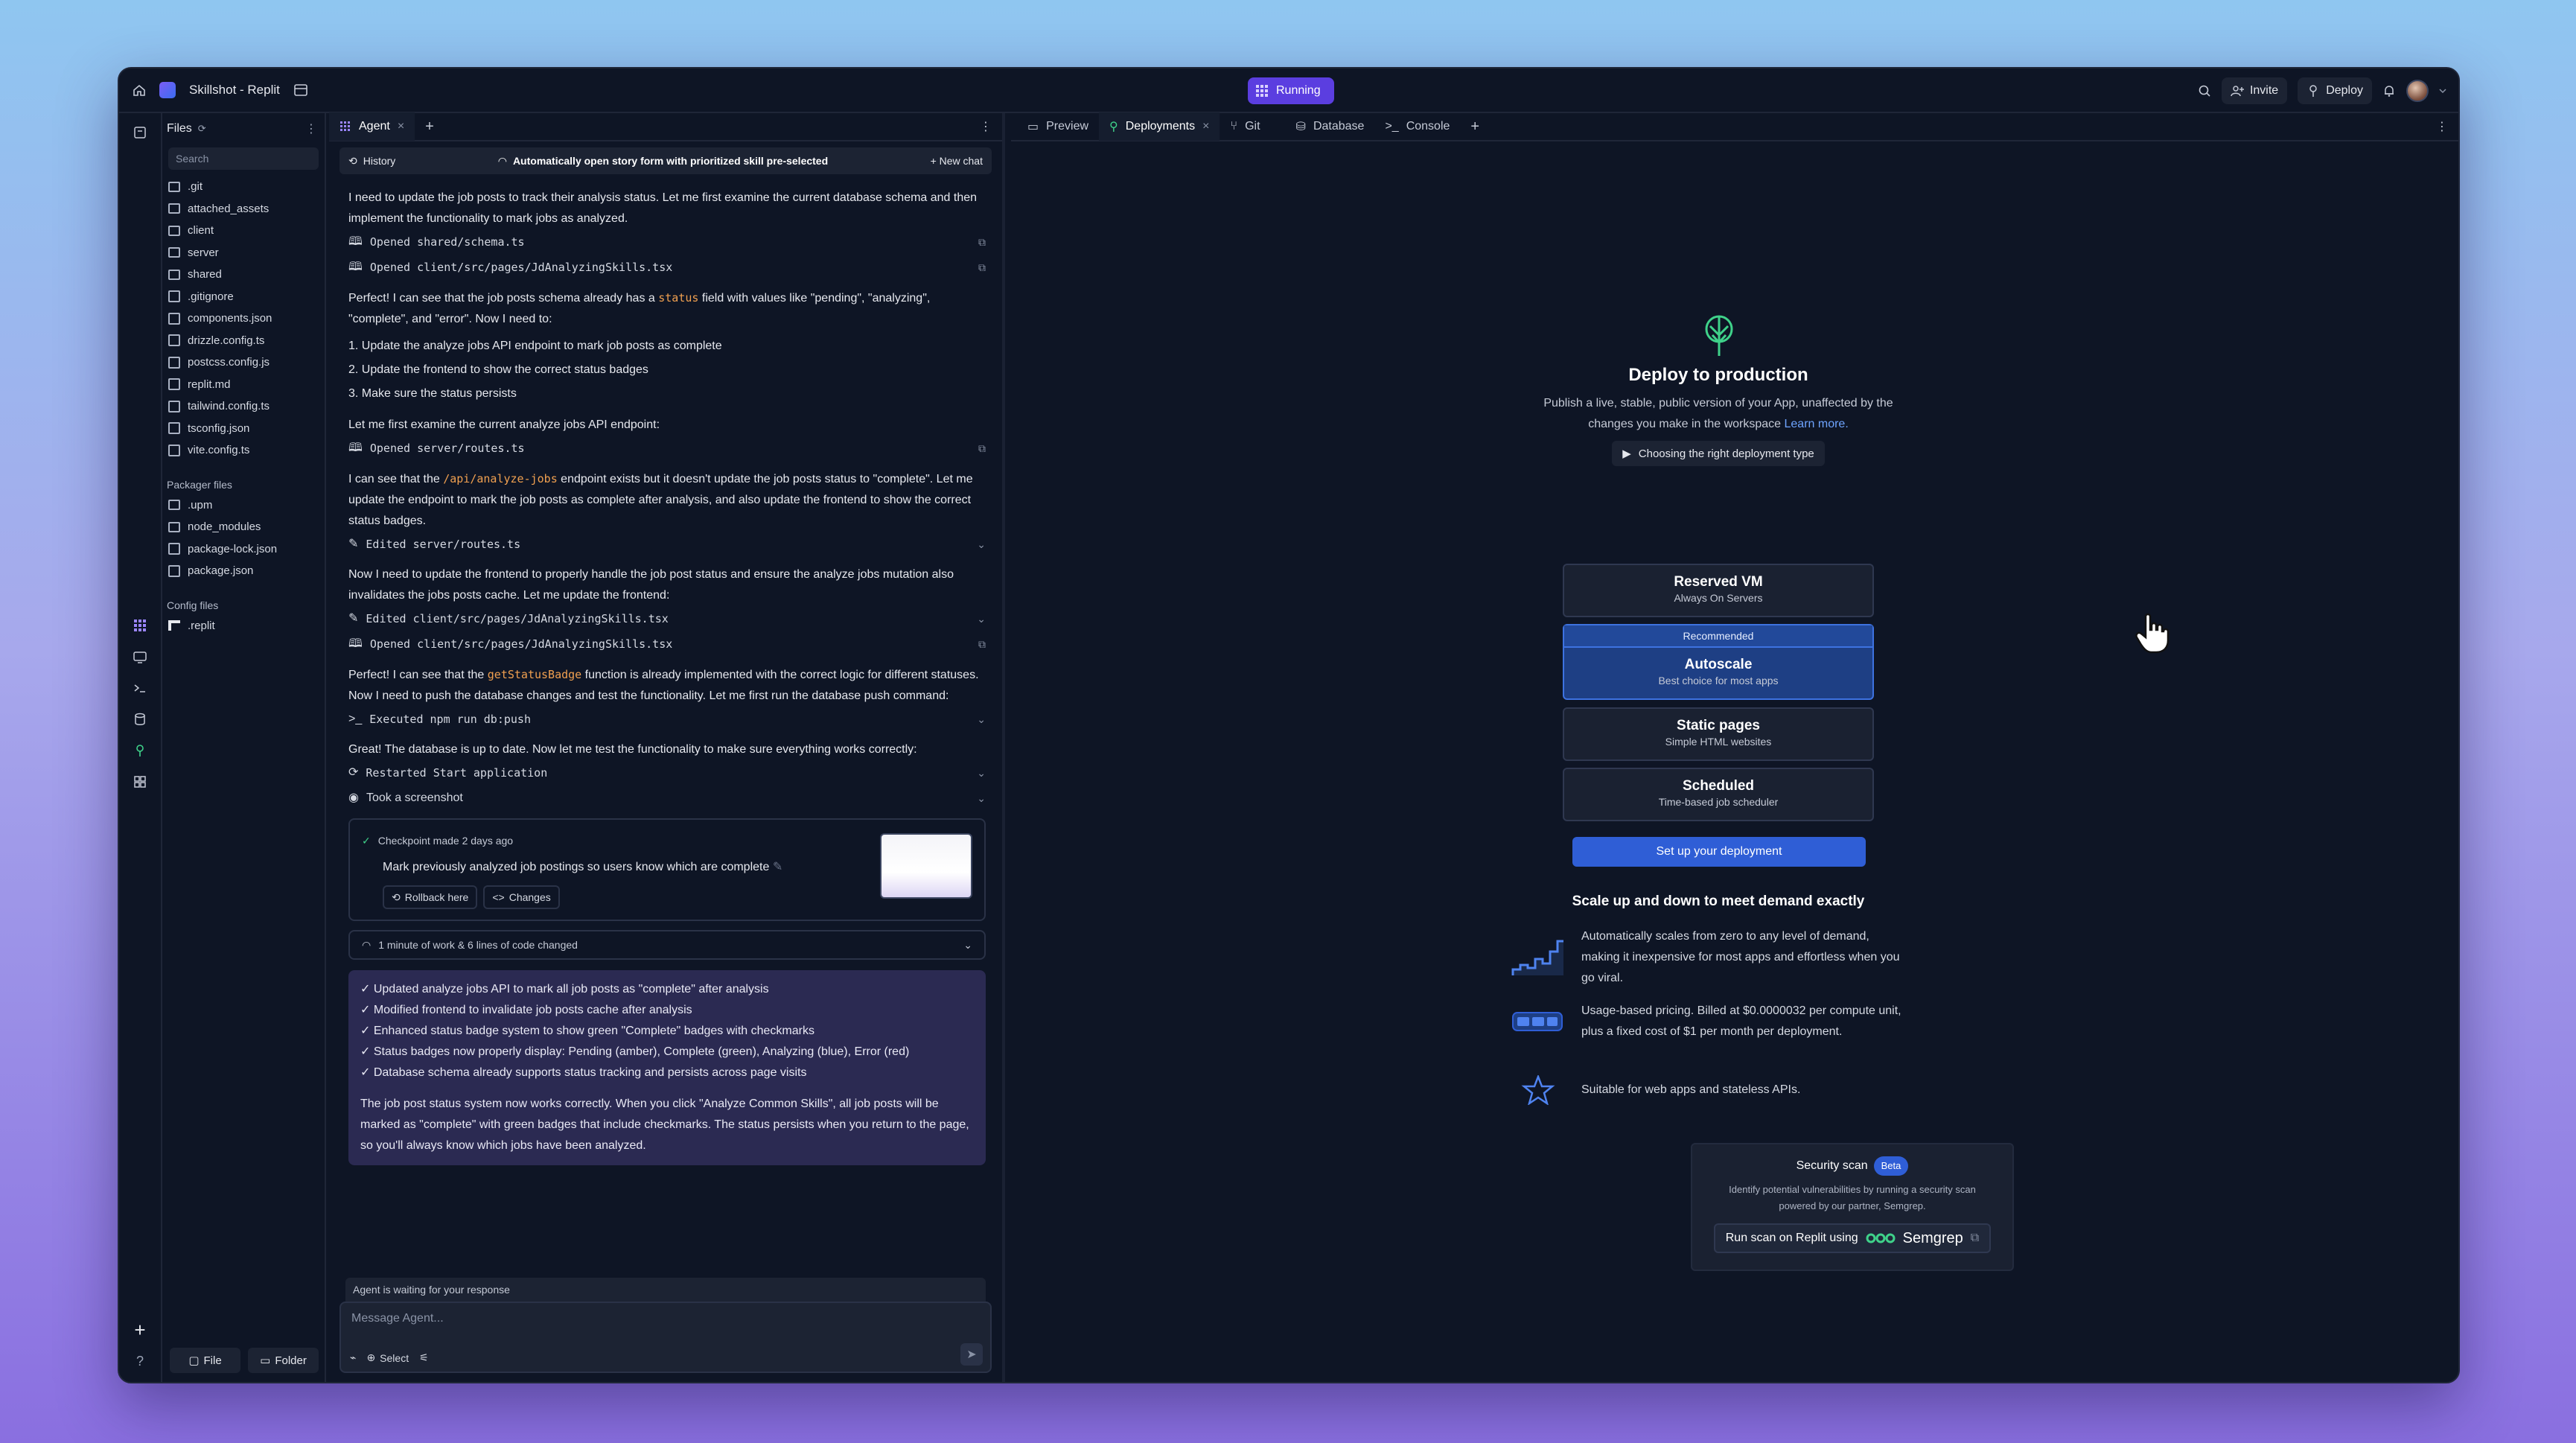 The height and width of the screenshot is (1443, 2576). What do you see at coordinates (174, 253) in the screenshot?
I see `folder-icon` at bounding box center [174, 253].